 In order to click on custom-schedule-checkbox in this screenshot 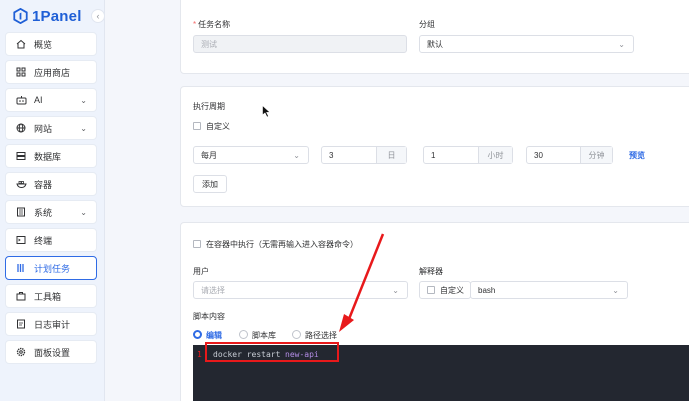, I will do `click(197, 126)`.